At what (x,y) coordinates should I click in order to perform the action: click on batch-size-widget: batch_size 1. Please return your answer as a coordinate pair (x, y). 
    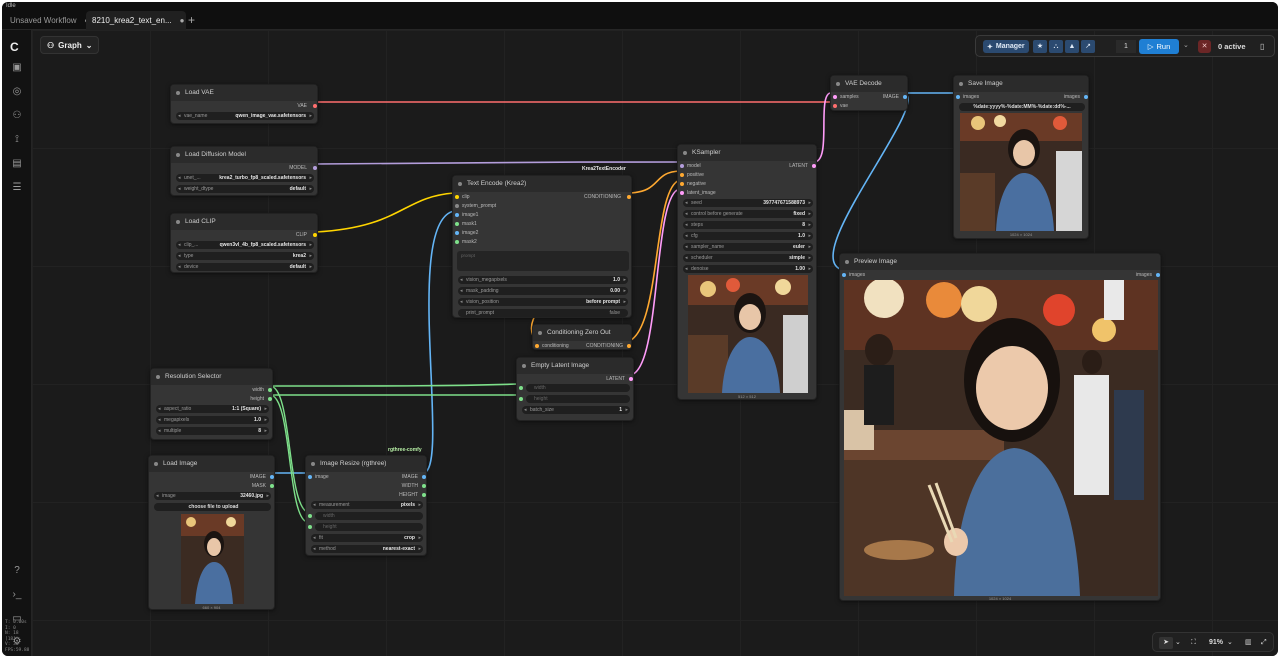
    Looking at the image, I should click on (576, 410).